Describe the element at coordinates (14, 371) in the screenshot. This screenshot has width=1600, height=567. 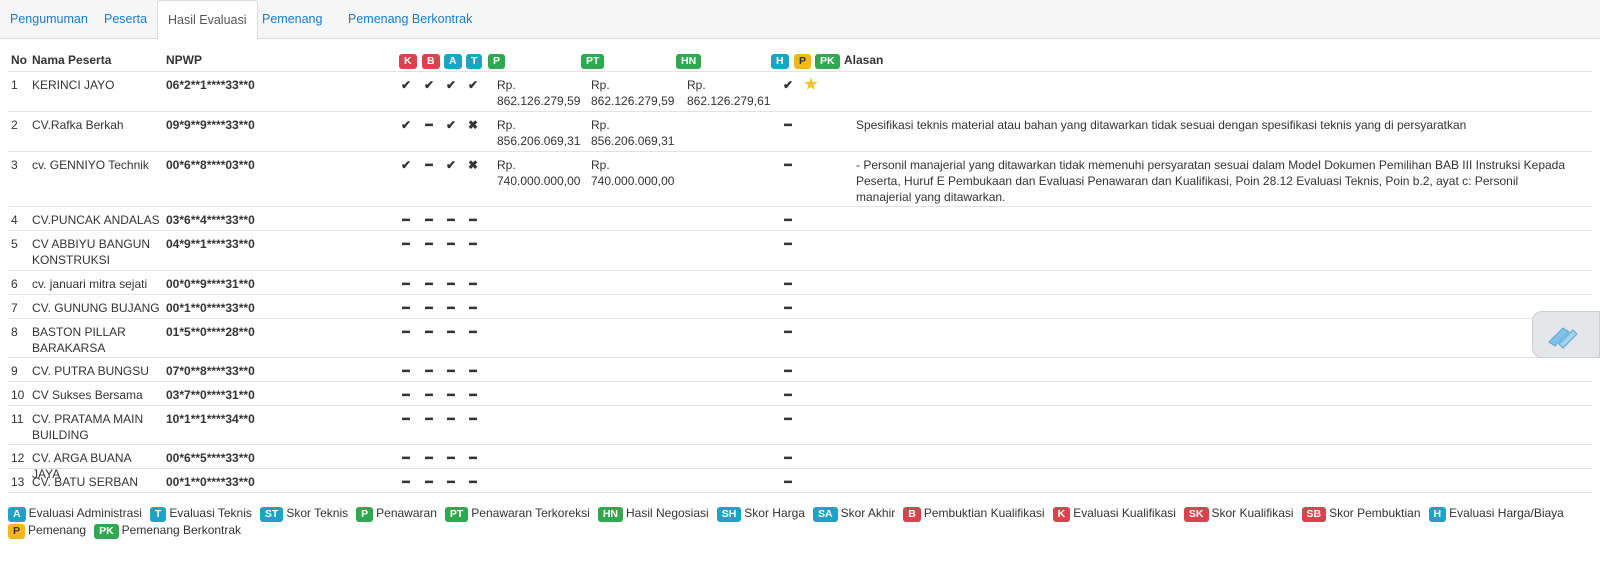
I see `row-no: 9` at that location.